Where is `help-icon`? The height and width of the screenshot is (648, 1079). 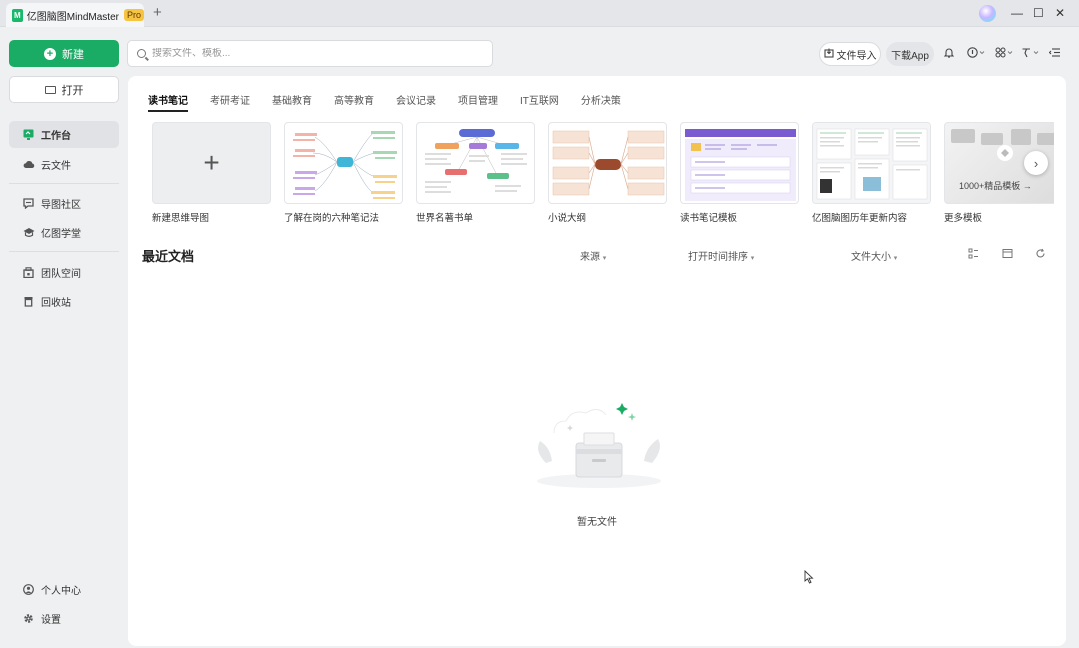
help-icon is located at coordinates (976, 54).